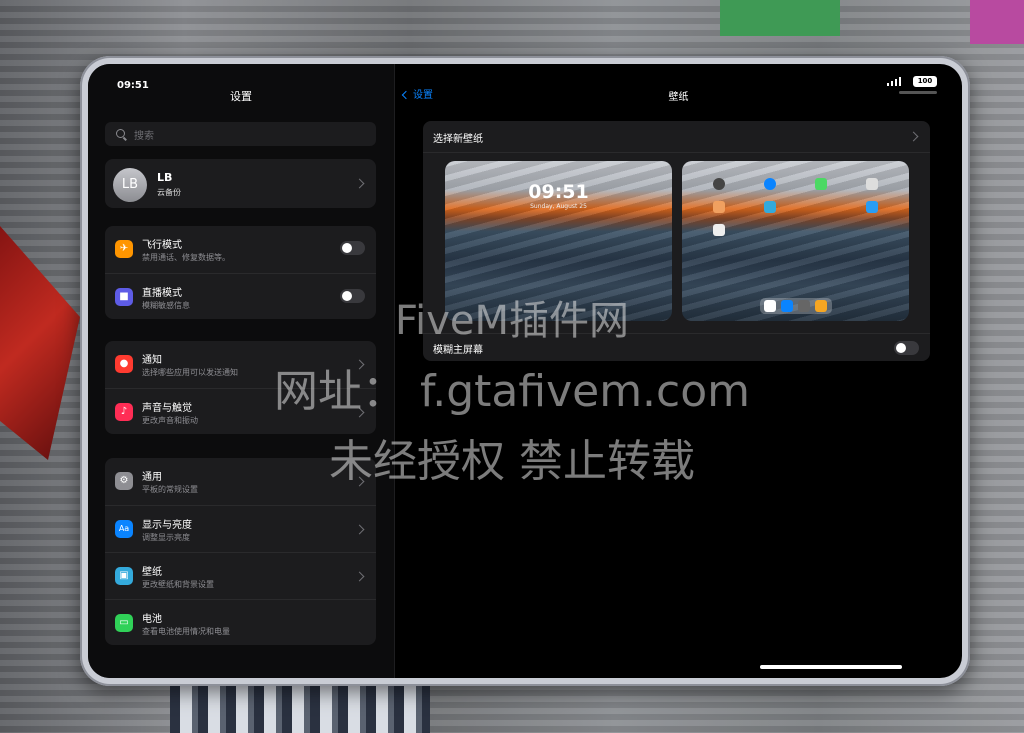  Describe the element at coordinates (787, 306) in the screenshot. I see `mail-icon` at that location.